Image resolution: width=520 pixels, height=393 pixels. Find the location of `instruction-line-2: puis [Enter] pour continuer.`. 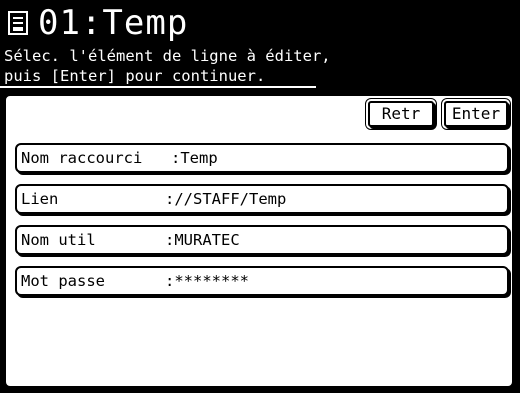

instruction-line-2: puis [Enter] pour continuer. is located at coordinates (135, 76).